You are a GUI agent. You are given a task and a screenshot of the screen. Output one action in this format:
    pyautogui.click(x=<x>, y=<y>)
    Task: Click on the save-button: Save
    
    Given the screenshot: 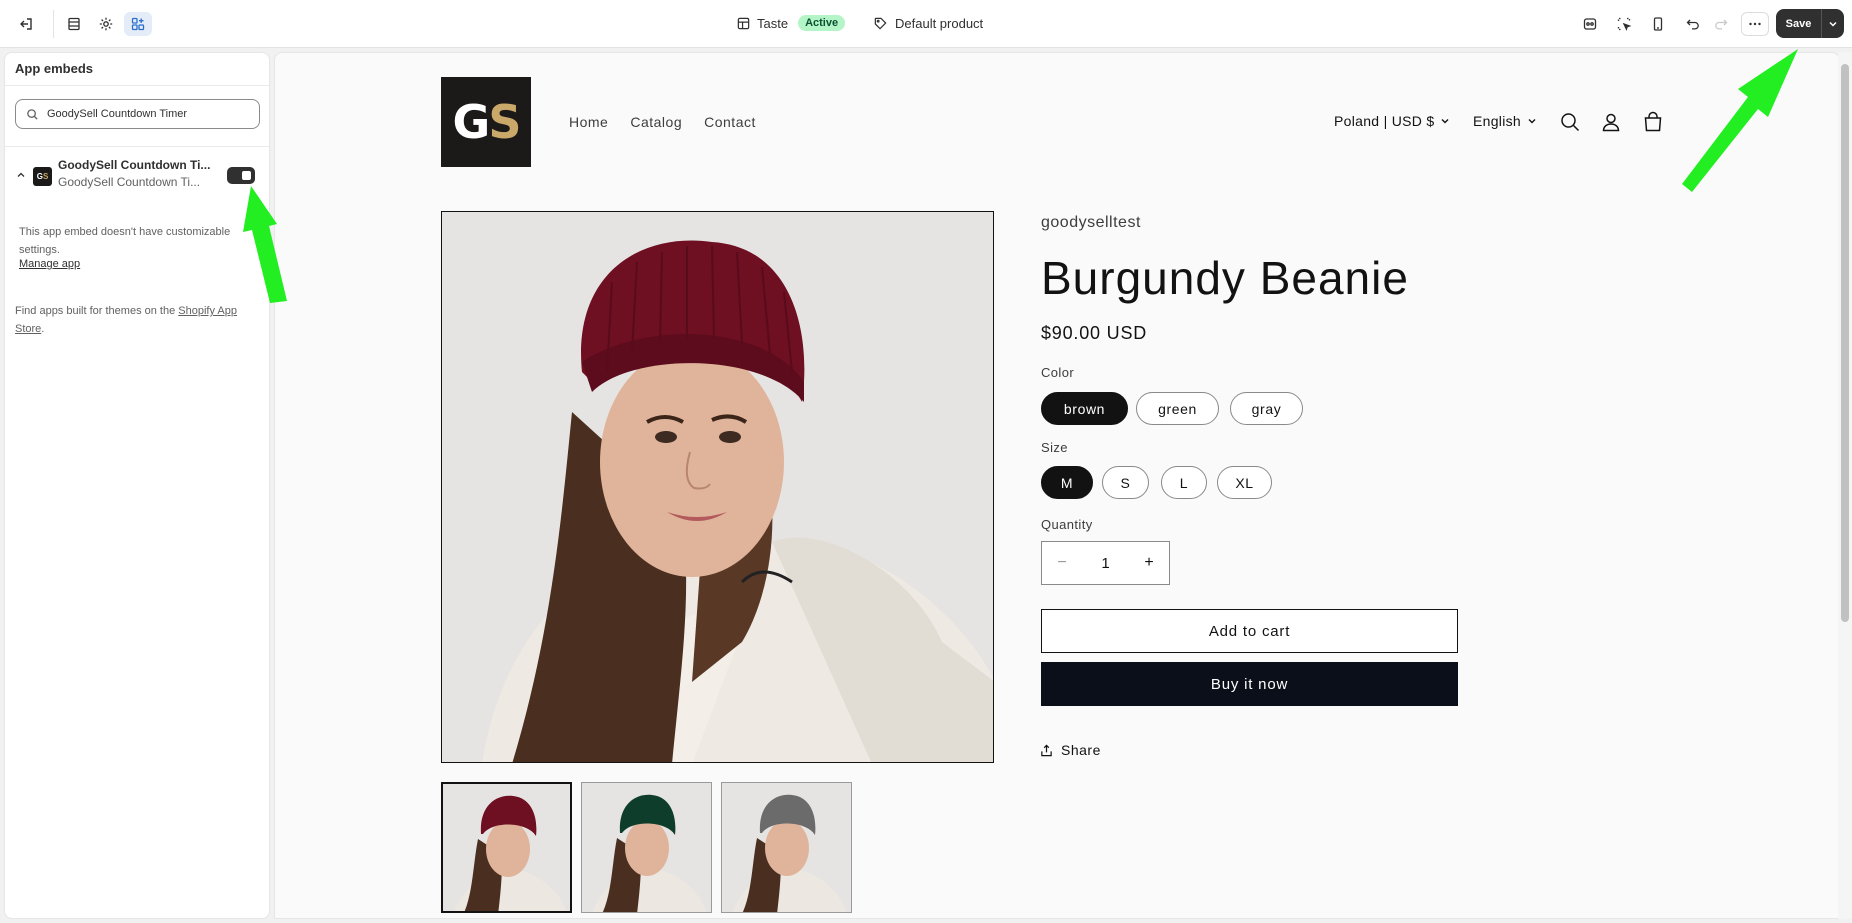 What is the action you would take?
    pyautogui.click(x=1798, y=23)
    